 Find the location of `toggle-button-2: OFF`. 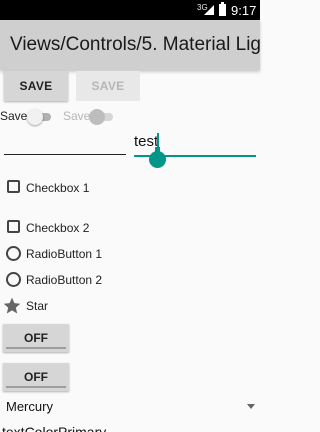

toggle-button-2: OFF is located at coordinates (36, 377).